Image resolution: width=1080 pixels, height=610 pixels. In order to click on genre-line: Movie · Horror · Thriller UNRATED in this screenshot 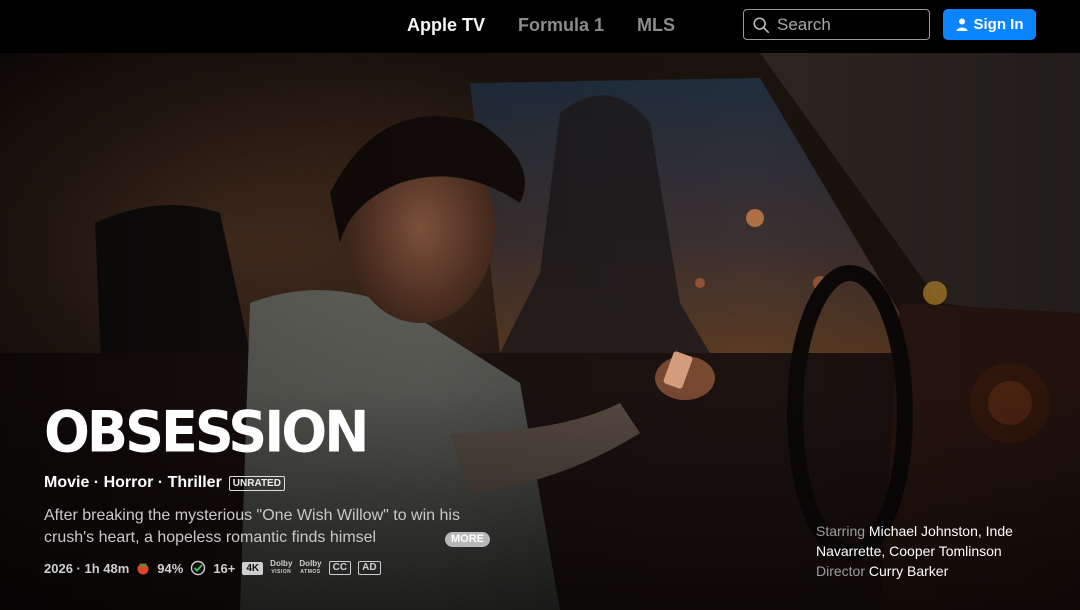, I will do `click(164, 483)`.